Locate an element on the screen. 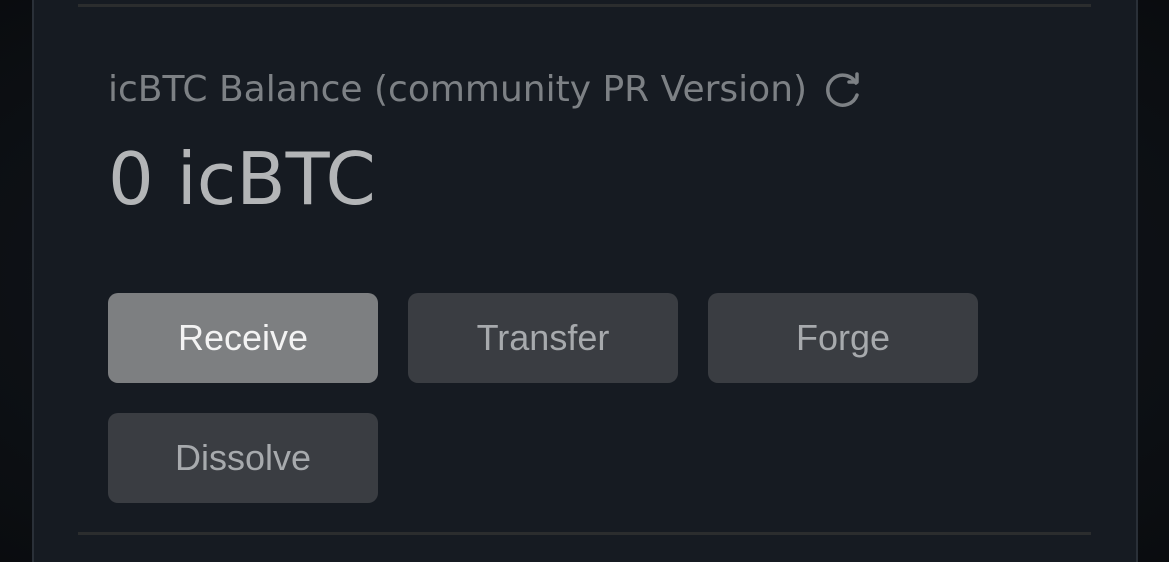 This screenshot has width=1169, height=562. bottom-divider is located at coordinates (584, 533).